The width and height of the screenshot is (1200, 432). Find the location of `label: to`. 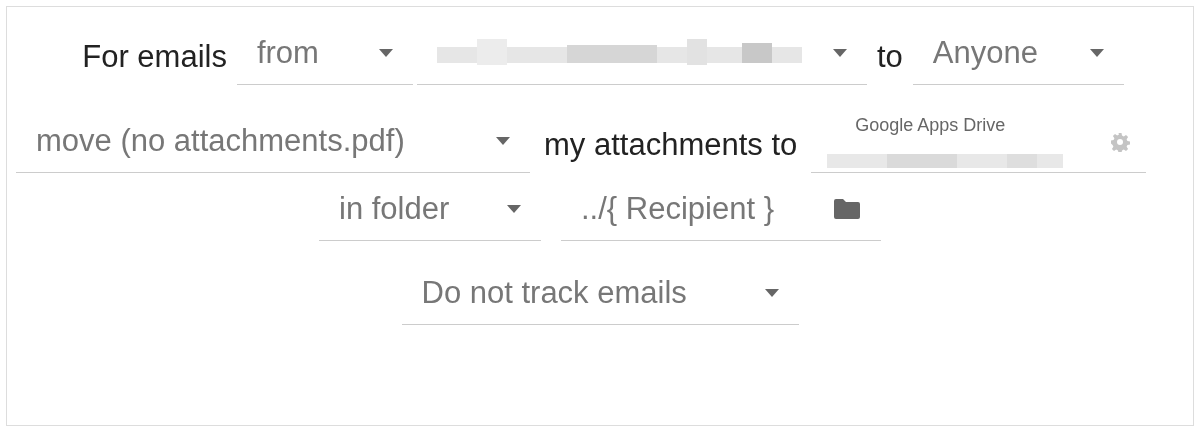

label: to is located at coordinates (889, 57).